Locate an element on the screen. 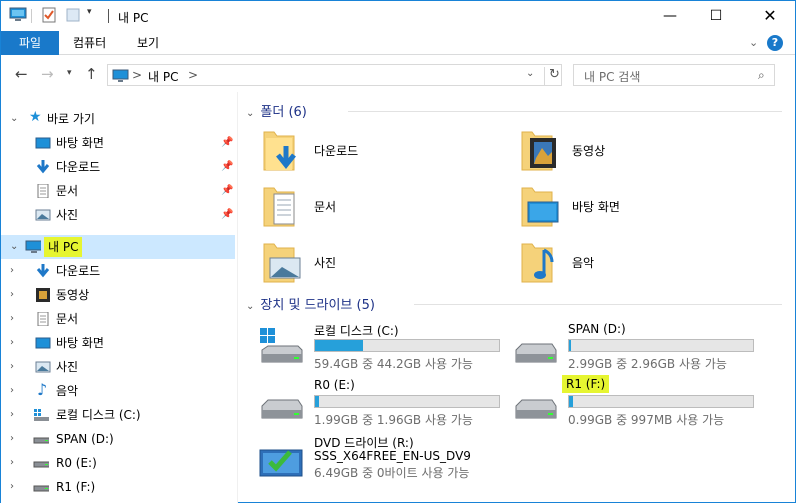 This screenshot has width=796, height=503. nav-pc-pictures: › 사진 is located at coordinates (118, 367).